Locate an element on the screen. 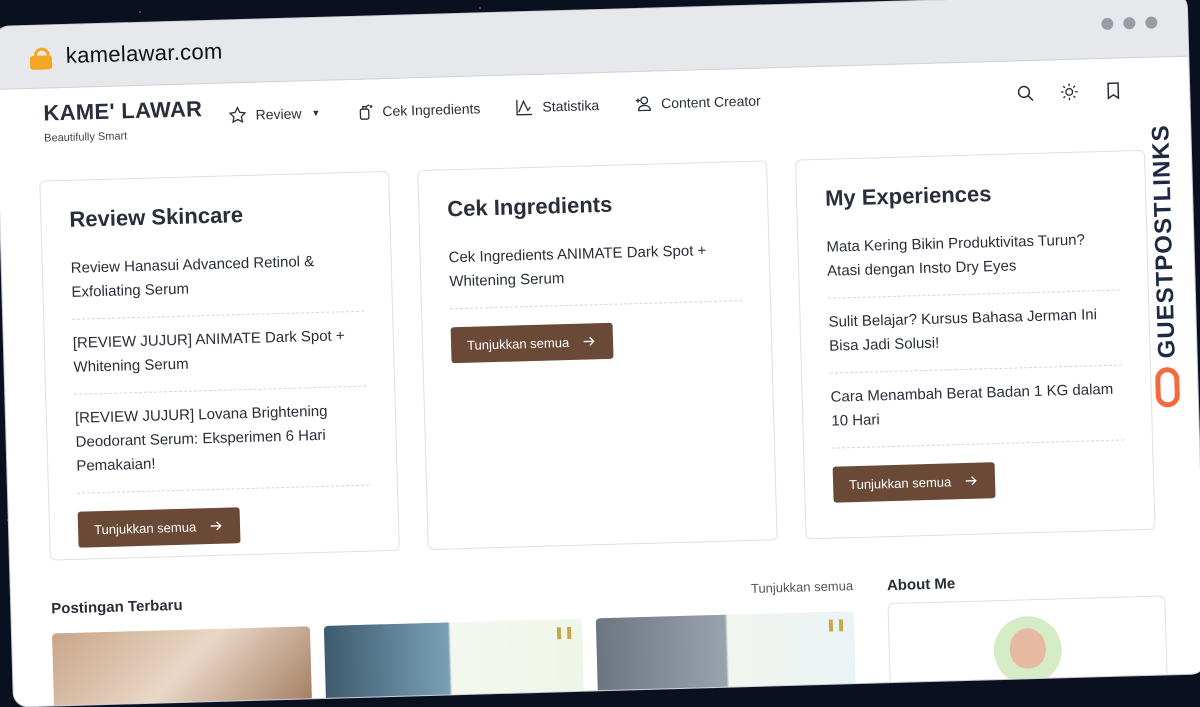  url-text: kamelawar.com is located at coordinates (143, 54).